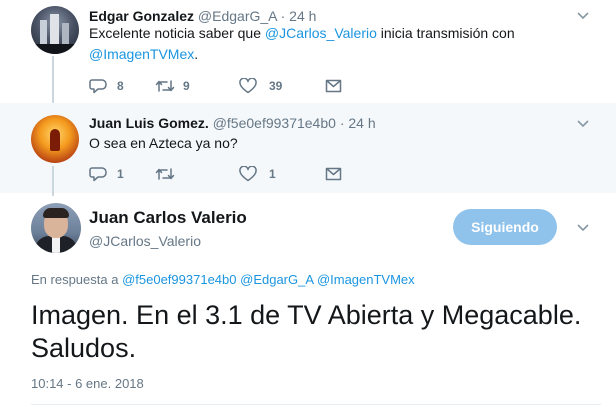 The width and height of the screenshot is (616, 407). Describe the element at coordinates (276, 86) in the screenshot. I see `like-count: 39` at that location.